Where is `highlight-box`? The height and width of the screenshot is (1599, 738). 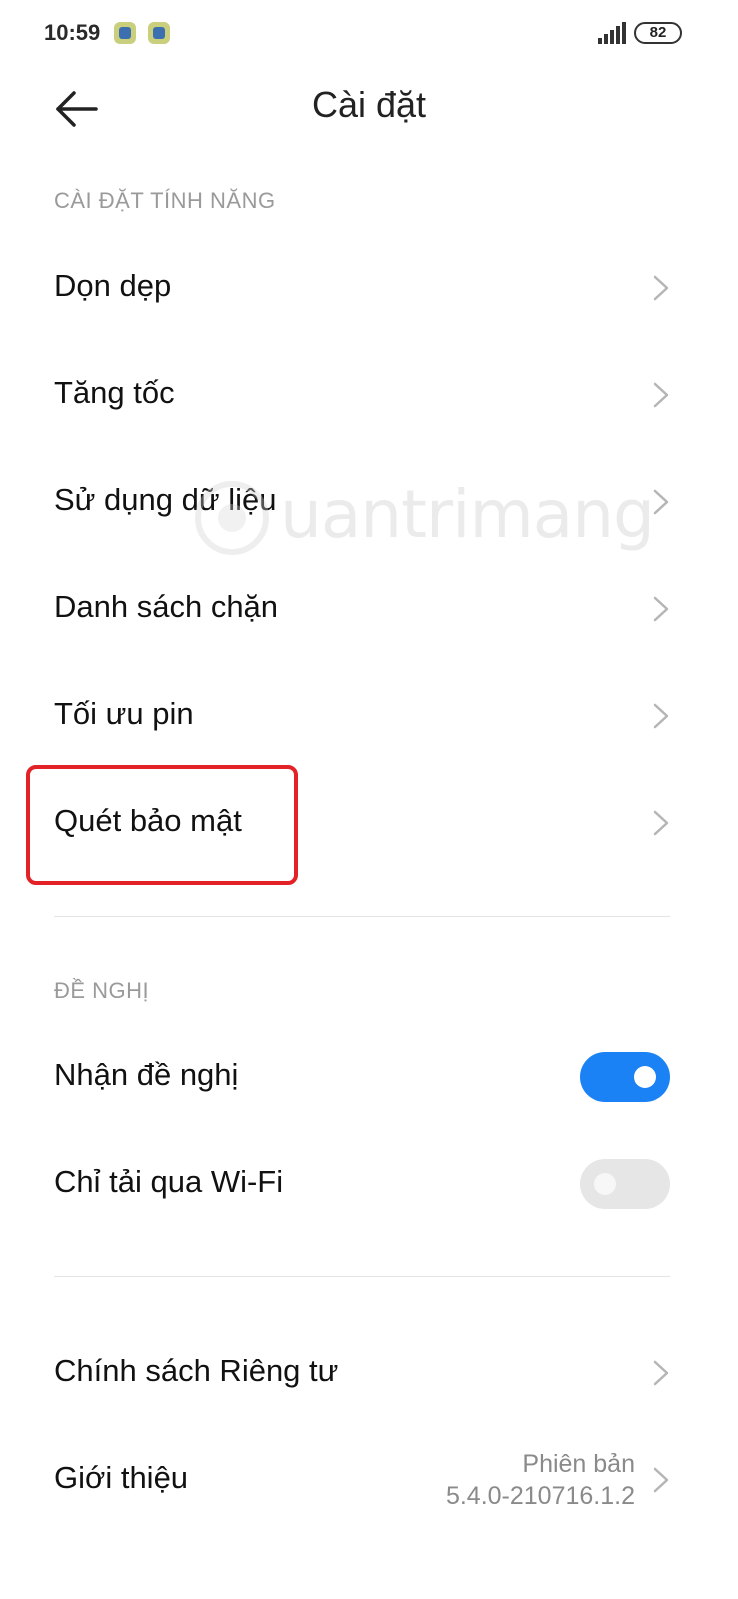
highlight-box is located at coordinates (162, 825).